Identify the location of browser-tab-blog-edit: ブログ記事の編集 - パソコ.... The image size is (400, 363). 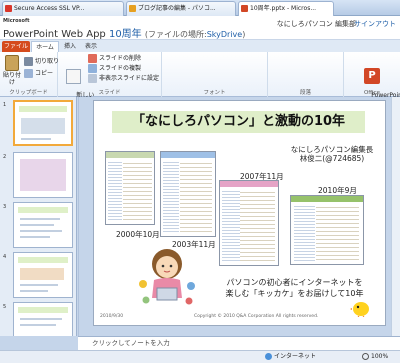
(181, 8).